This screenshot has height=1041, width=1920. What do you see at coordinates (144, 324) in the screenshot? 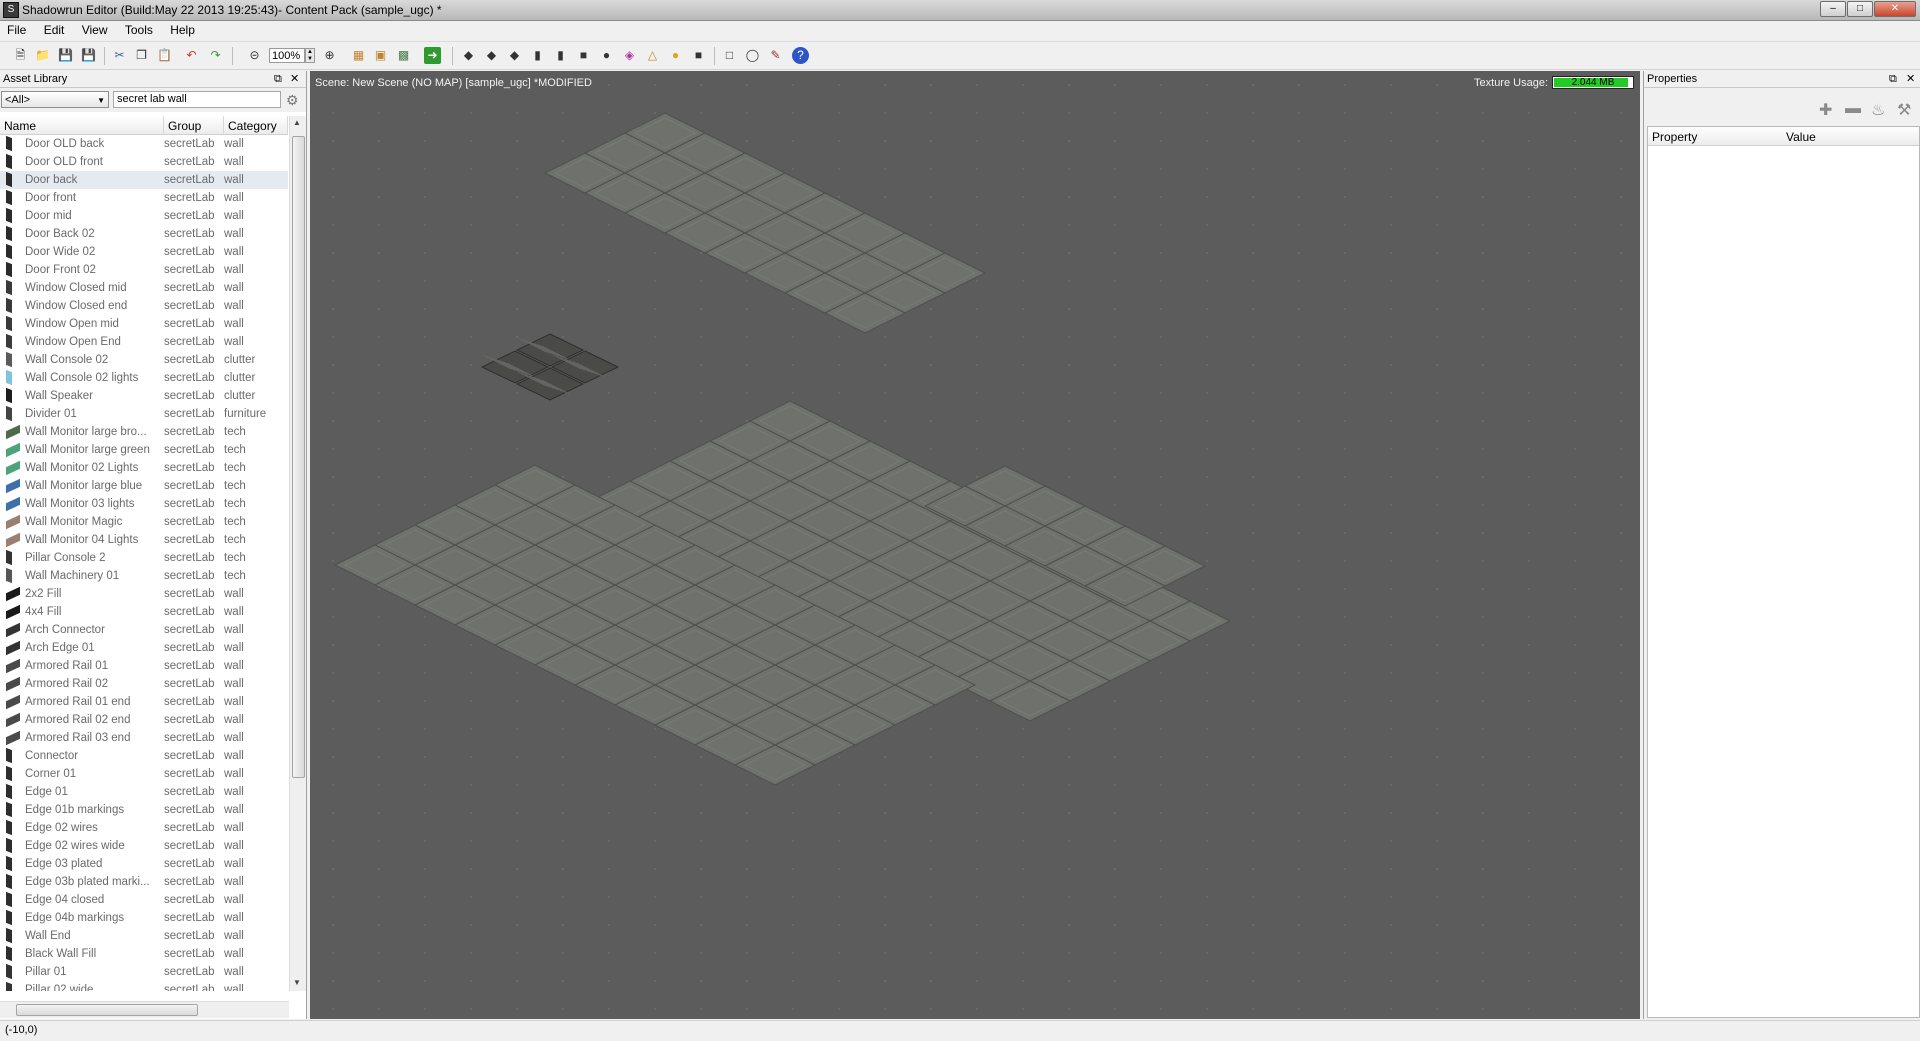
I see `asset-row: Window Open mid secretLab wall` at bounding box center [144, 324].